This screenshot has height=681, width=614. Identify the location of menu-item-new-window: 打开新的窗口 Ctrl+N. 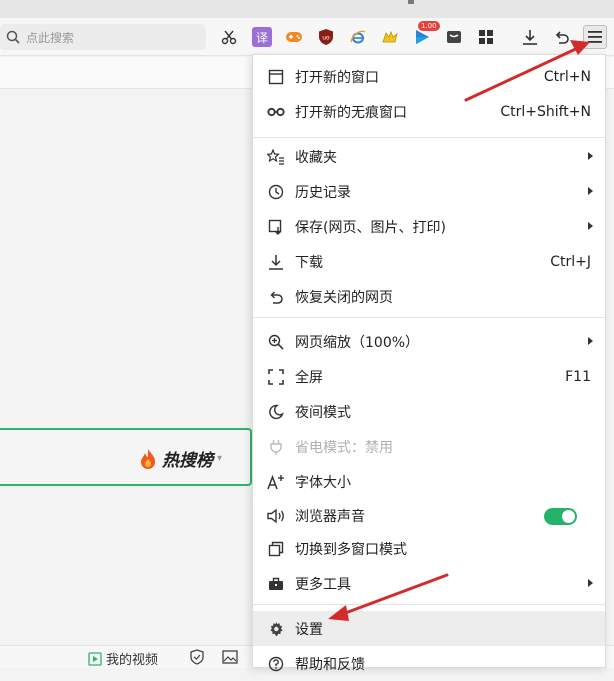
(429, 76).